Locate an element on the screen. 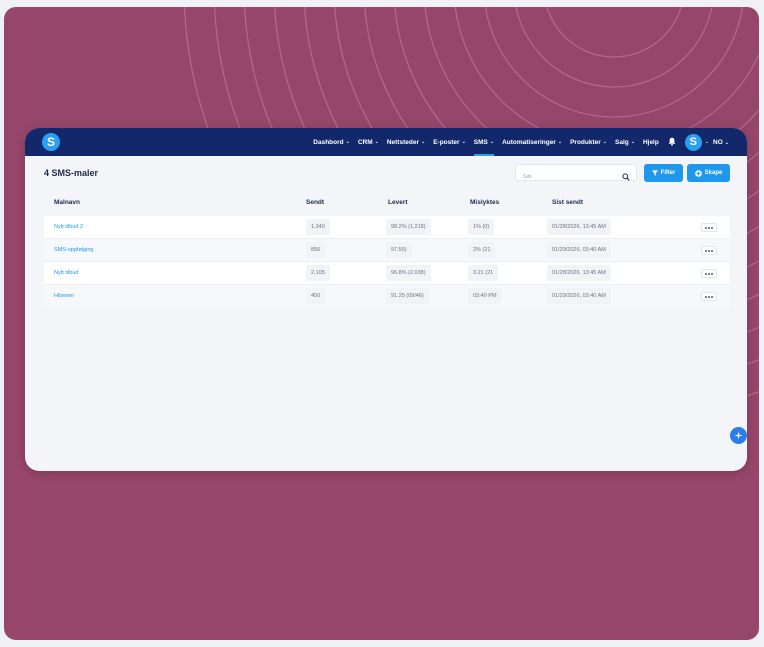 The image size is (764, 647). sent-count: 450 is located at coordinates (316, 296).